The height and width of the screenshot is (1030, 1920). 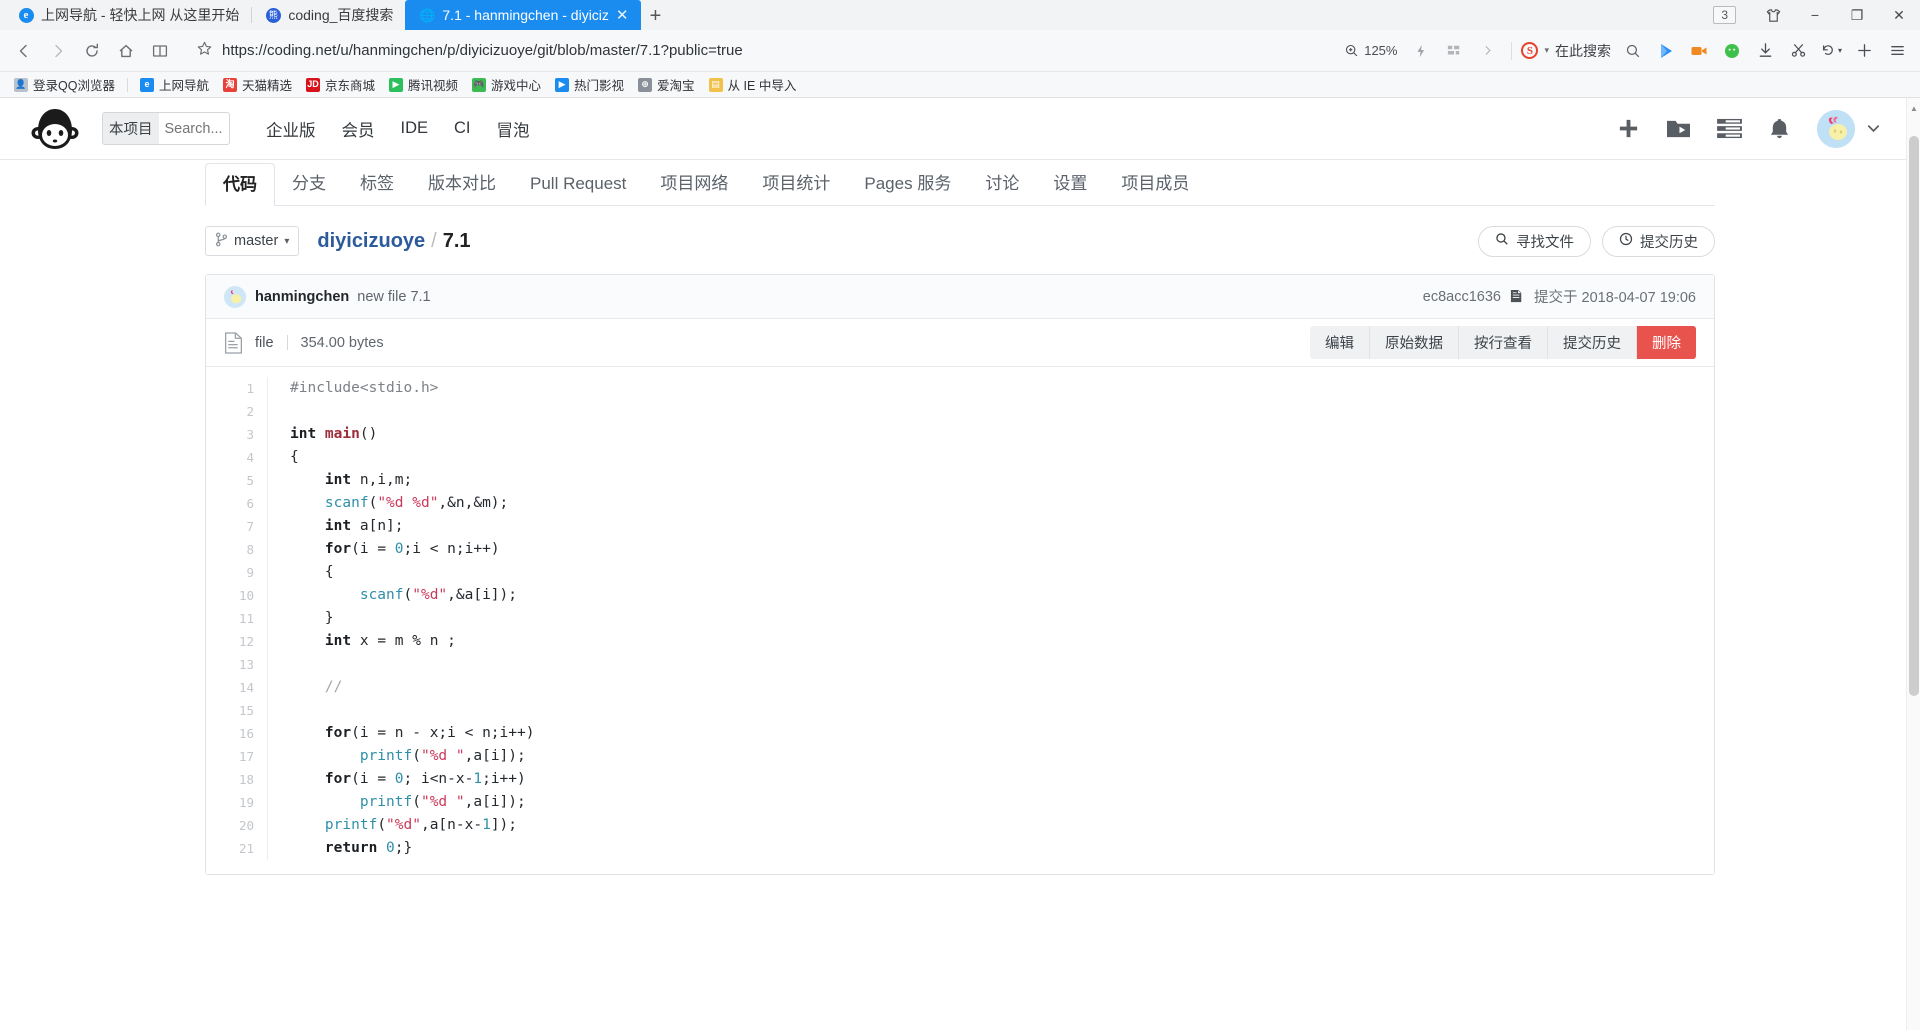 What do you see at coordinates (250, 480) in the screenshot?
I see `line-number: 5` at bounding box center [250, 480].